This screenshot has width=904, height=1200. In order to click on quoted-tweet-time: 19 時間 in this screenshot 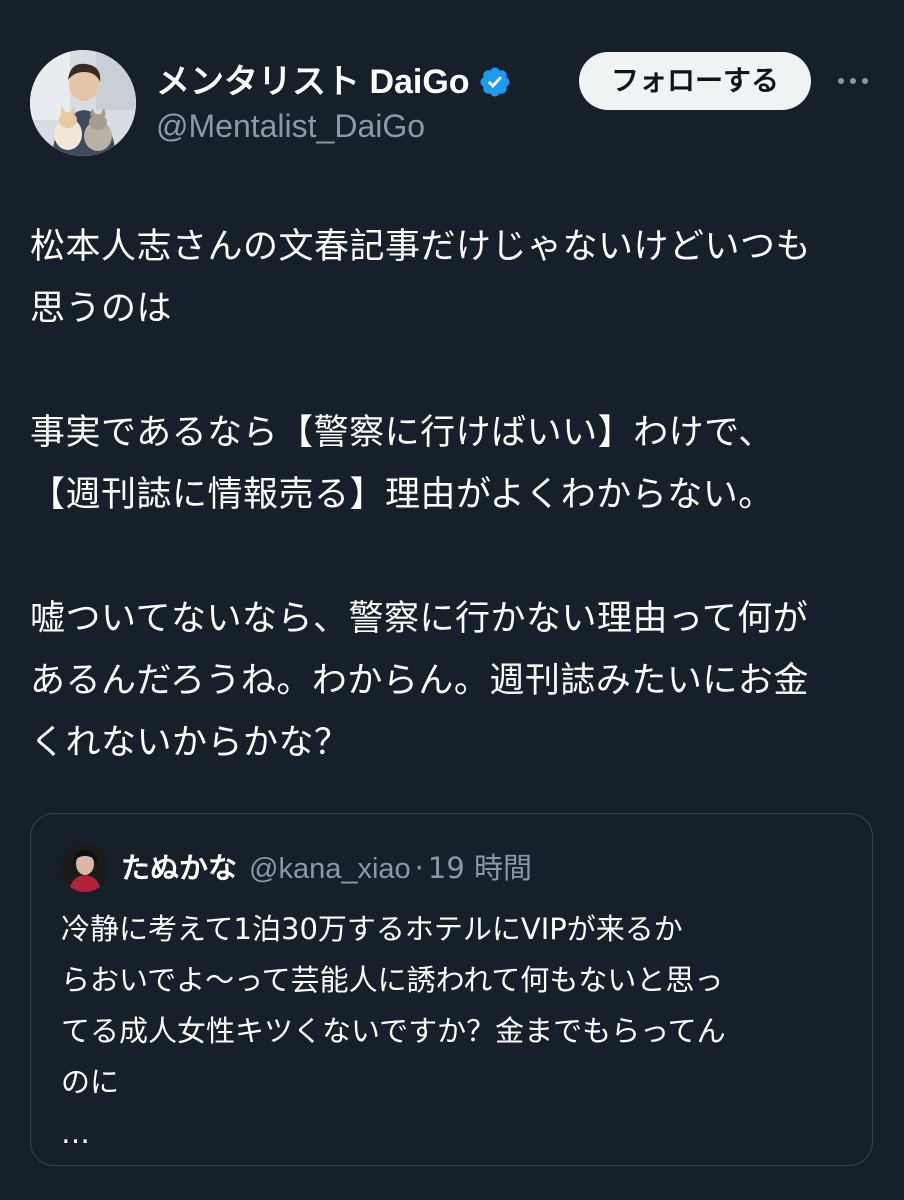, I will do `click(480, 868)`.